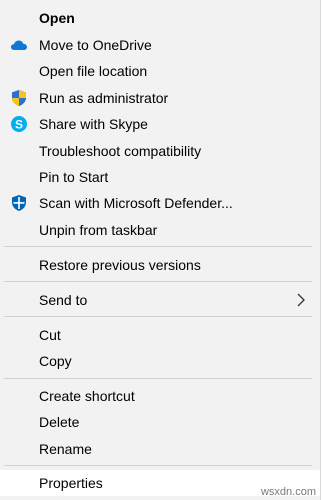 Image resolution: width=322 pixels, height=500 pixels. Describe the element at coordinates (19, 98) in the screenshot. I see `uac-shield-icon` at that location.